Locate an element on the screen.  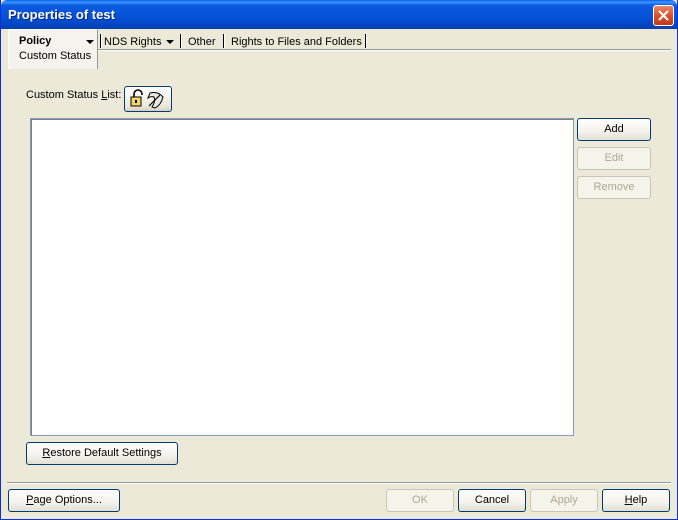
remove-button: Remove is located at coordinates (614, 187).